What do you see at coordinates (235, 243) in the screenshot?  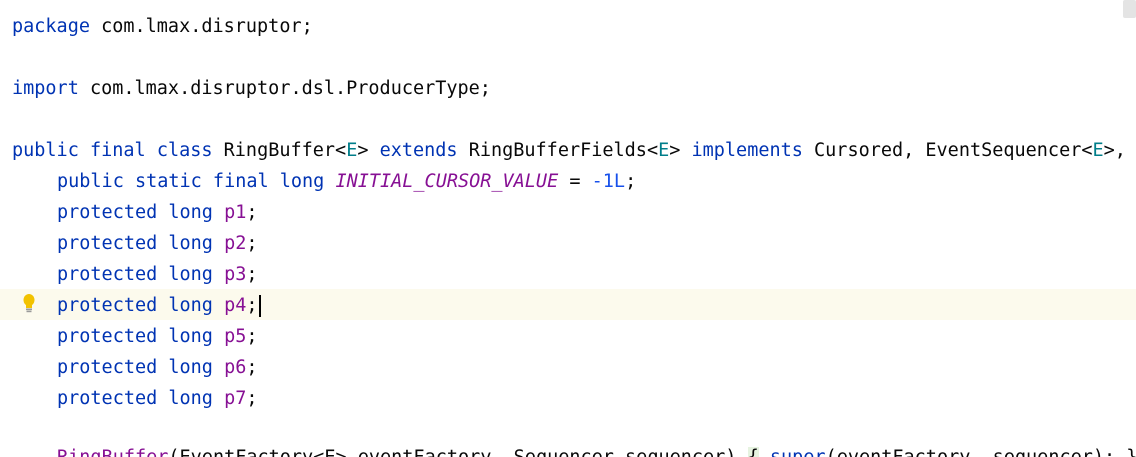 I see `field-name: p2` at bounding box center [235, 243].